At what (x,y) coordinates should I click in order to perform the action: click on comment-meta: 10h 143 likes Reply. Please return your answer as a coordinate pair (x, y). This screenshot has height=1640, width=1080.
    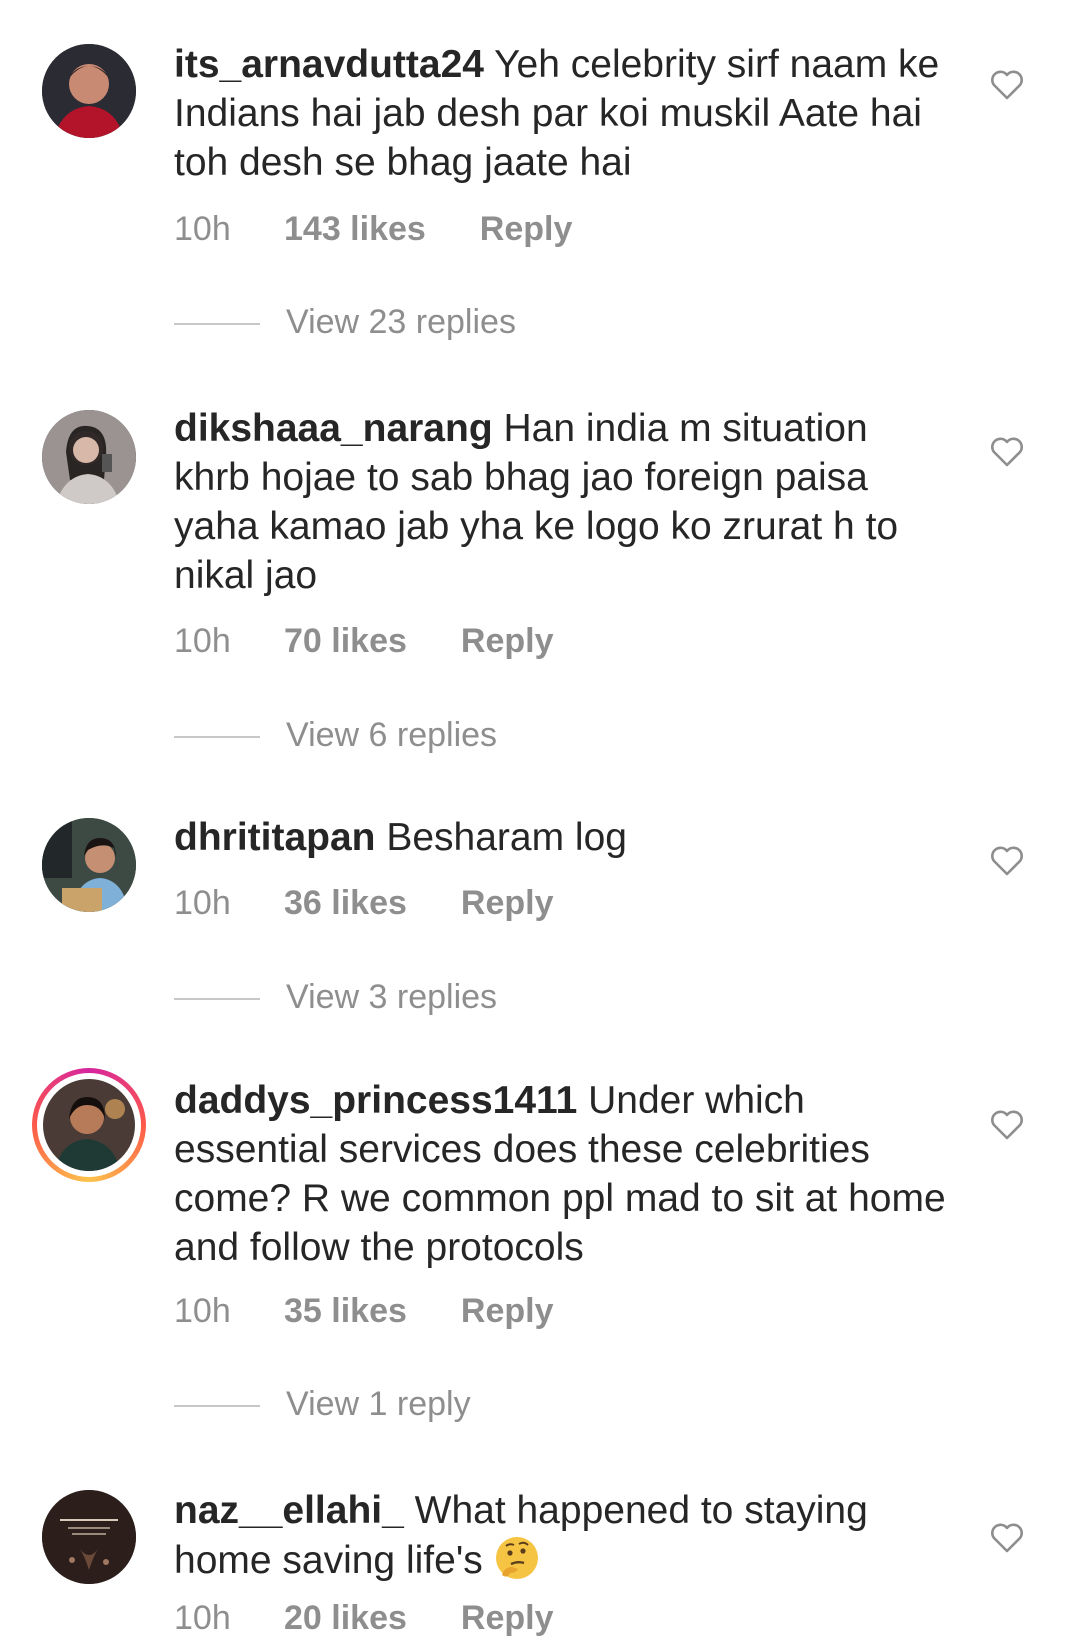
    Looking at the image, I should click on (373, 229).